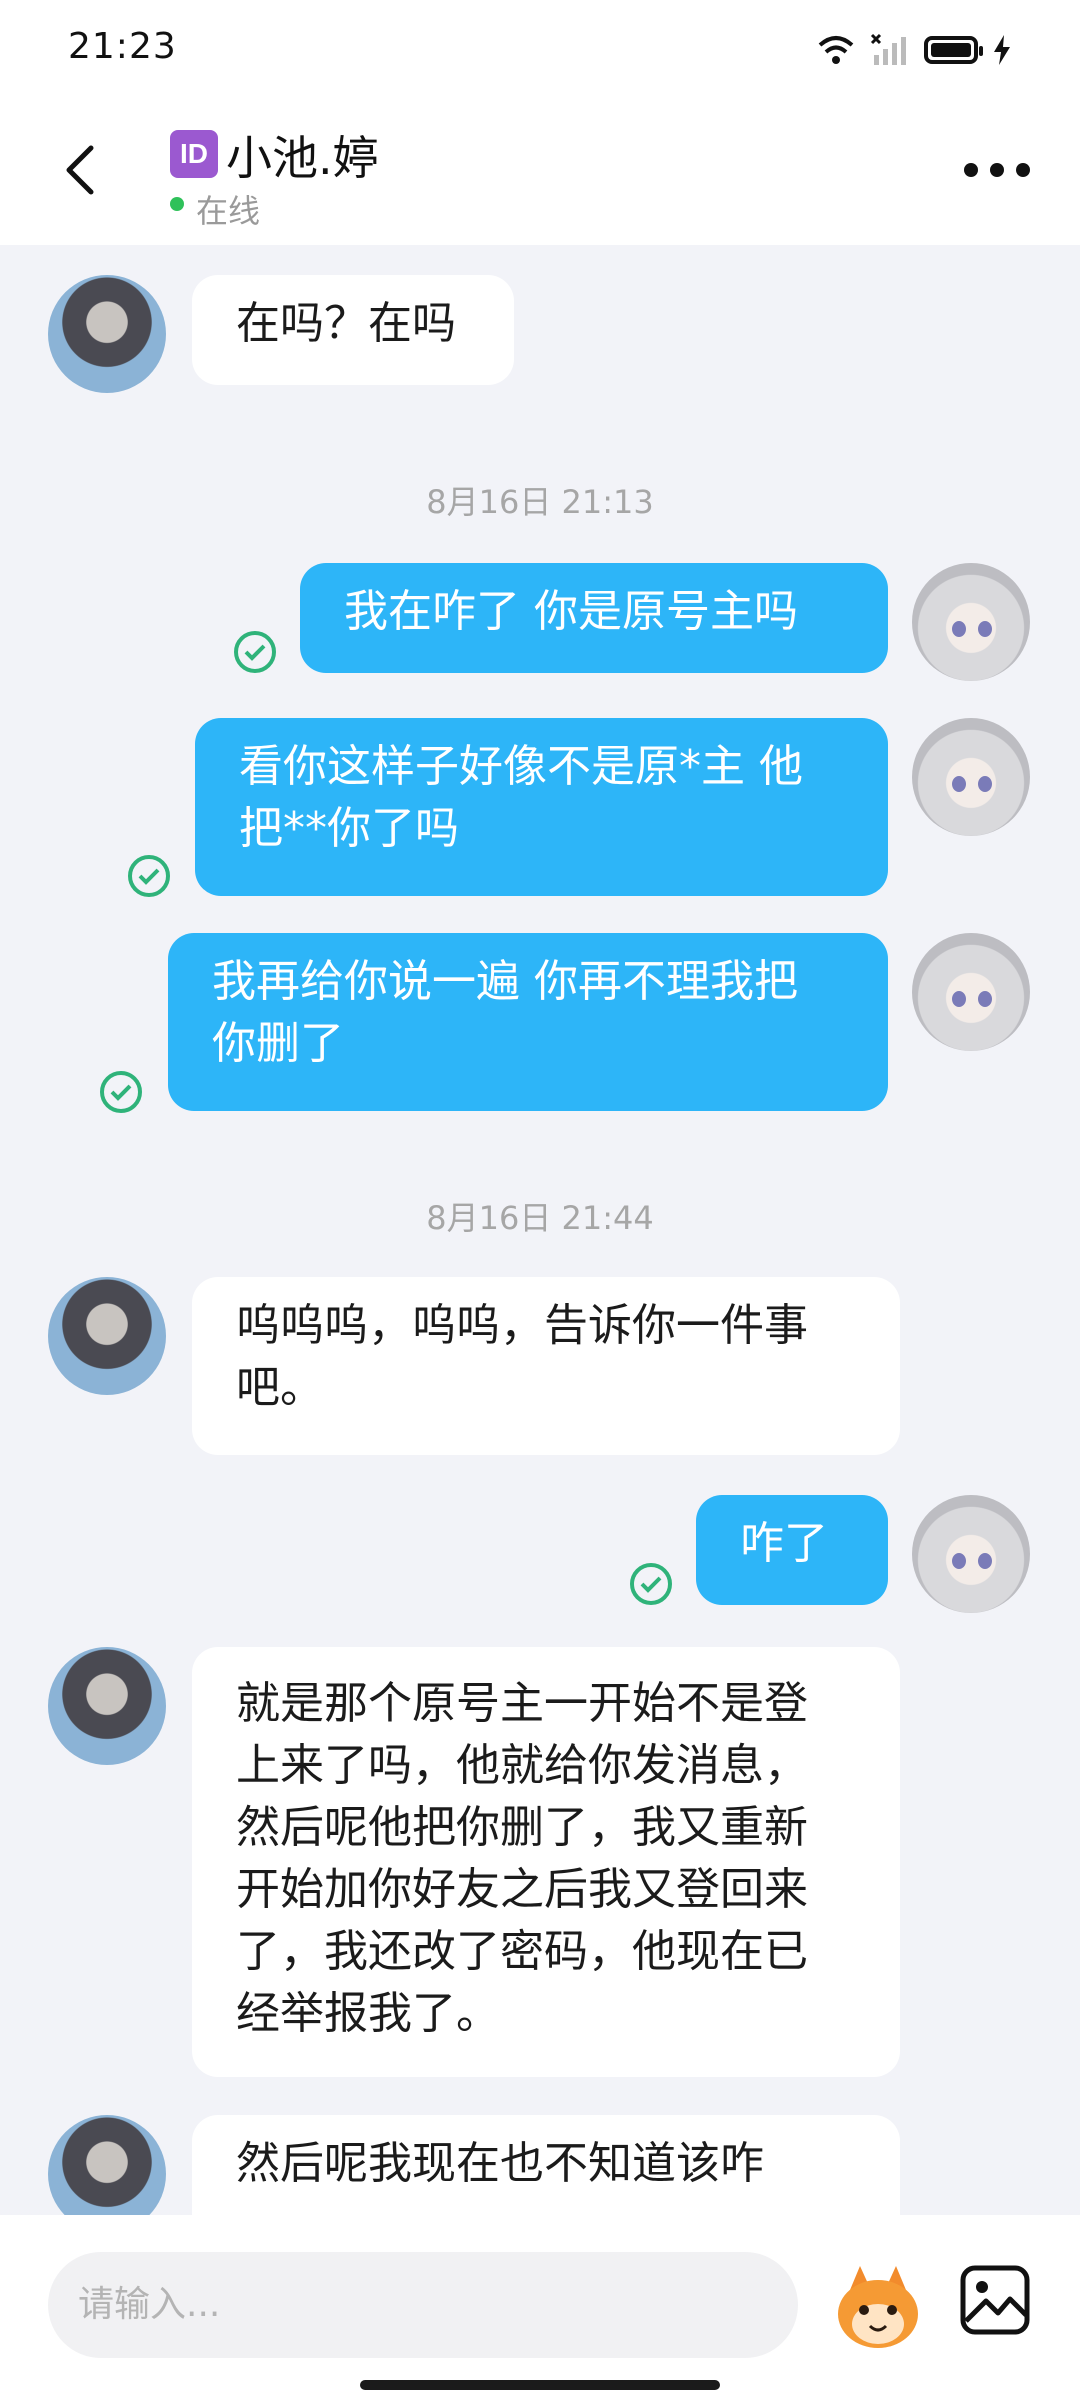 The image size is (1080, 2400). I want to click on online-indicator, so click(177, 204).